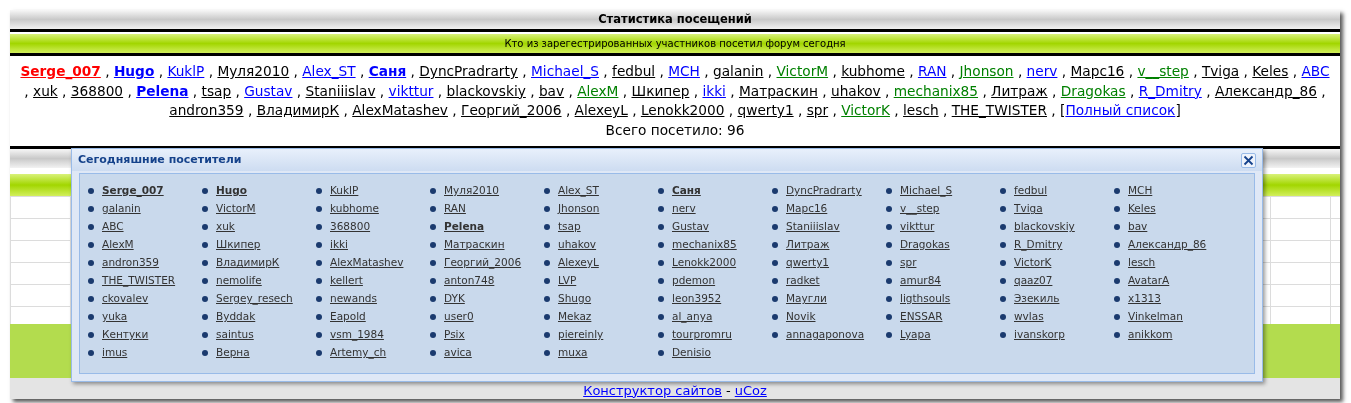 Image resolution: width=1351 pixels, height=403 pixels. I want to click on member-link: Эзекиль, so click(1037, 299).